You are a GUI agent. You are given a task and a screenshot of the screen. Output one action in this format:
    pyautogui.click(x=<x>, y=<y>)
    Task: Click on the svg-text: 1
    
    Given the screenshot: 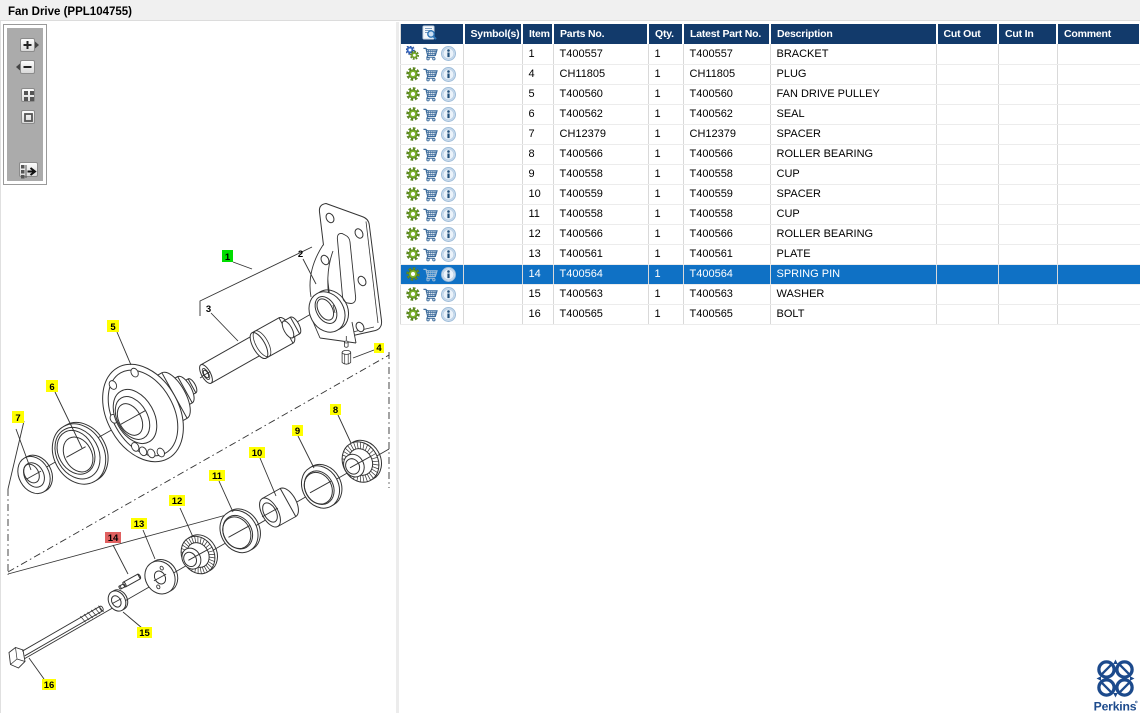 What is the action you would take?
    pyautogui.click(x=228, y=257)
    